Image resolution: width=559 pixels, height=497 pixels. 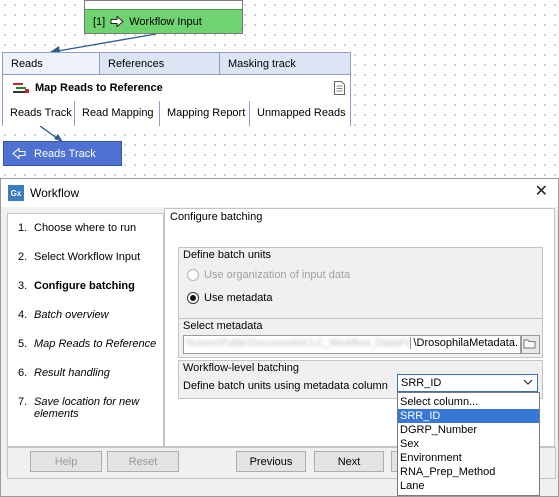 I want to click on metadata-filename: \DrosophilaMetadata., so click(x=465, y=343).